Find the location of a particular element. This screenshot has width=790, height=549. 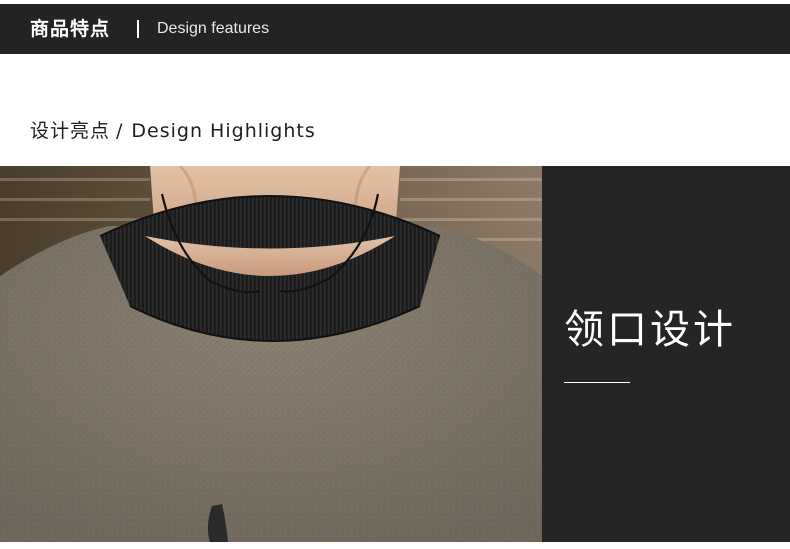

section-title-cn: 设计亮点 is located at coordinates (70, 131).